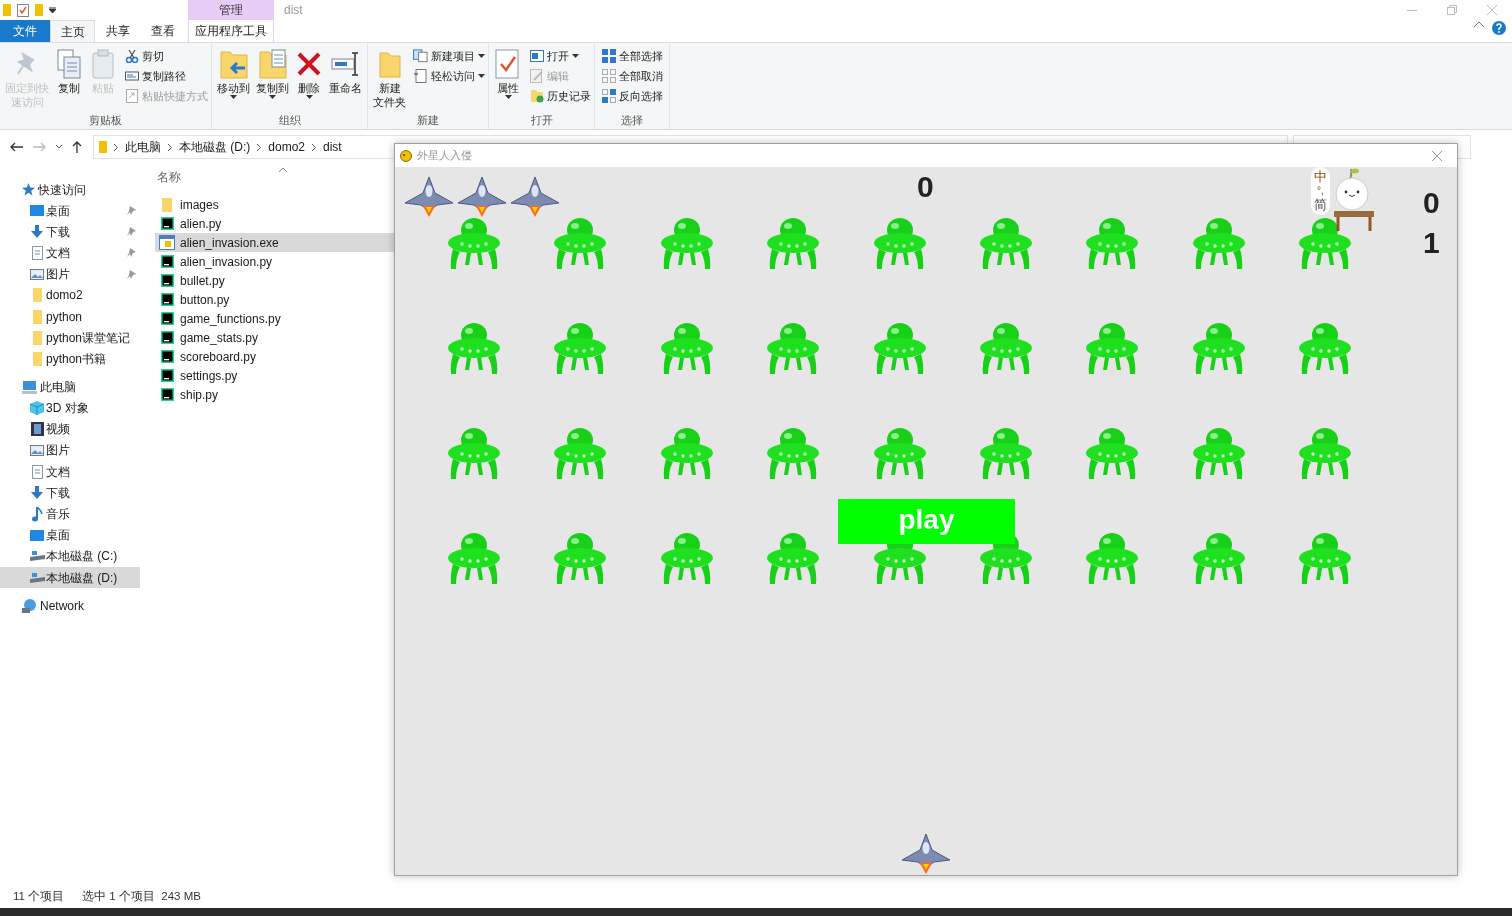 The image size is (1512, 916). What do you see at coordinates (293, 10) in the screenshot?
I see `window-title: dist` at bounding box center [293, 10].